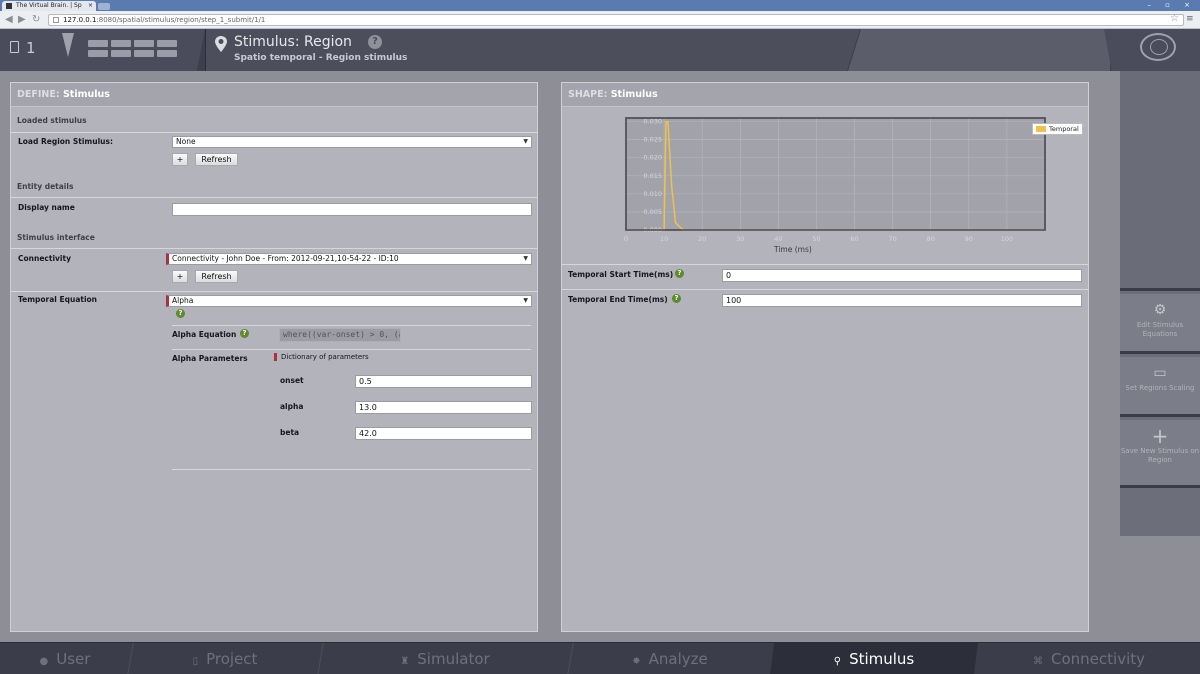 The height and width of the screenshot is (674, 1200). Describe the element at coordinates (44, 661) in the screenshot. I see `user-icon: ●` at that location.